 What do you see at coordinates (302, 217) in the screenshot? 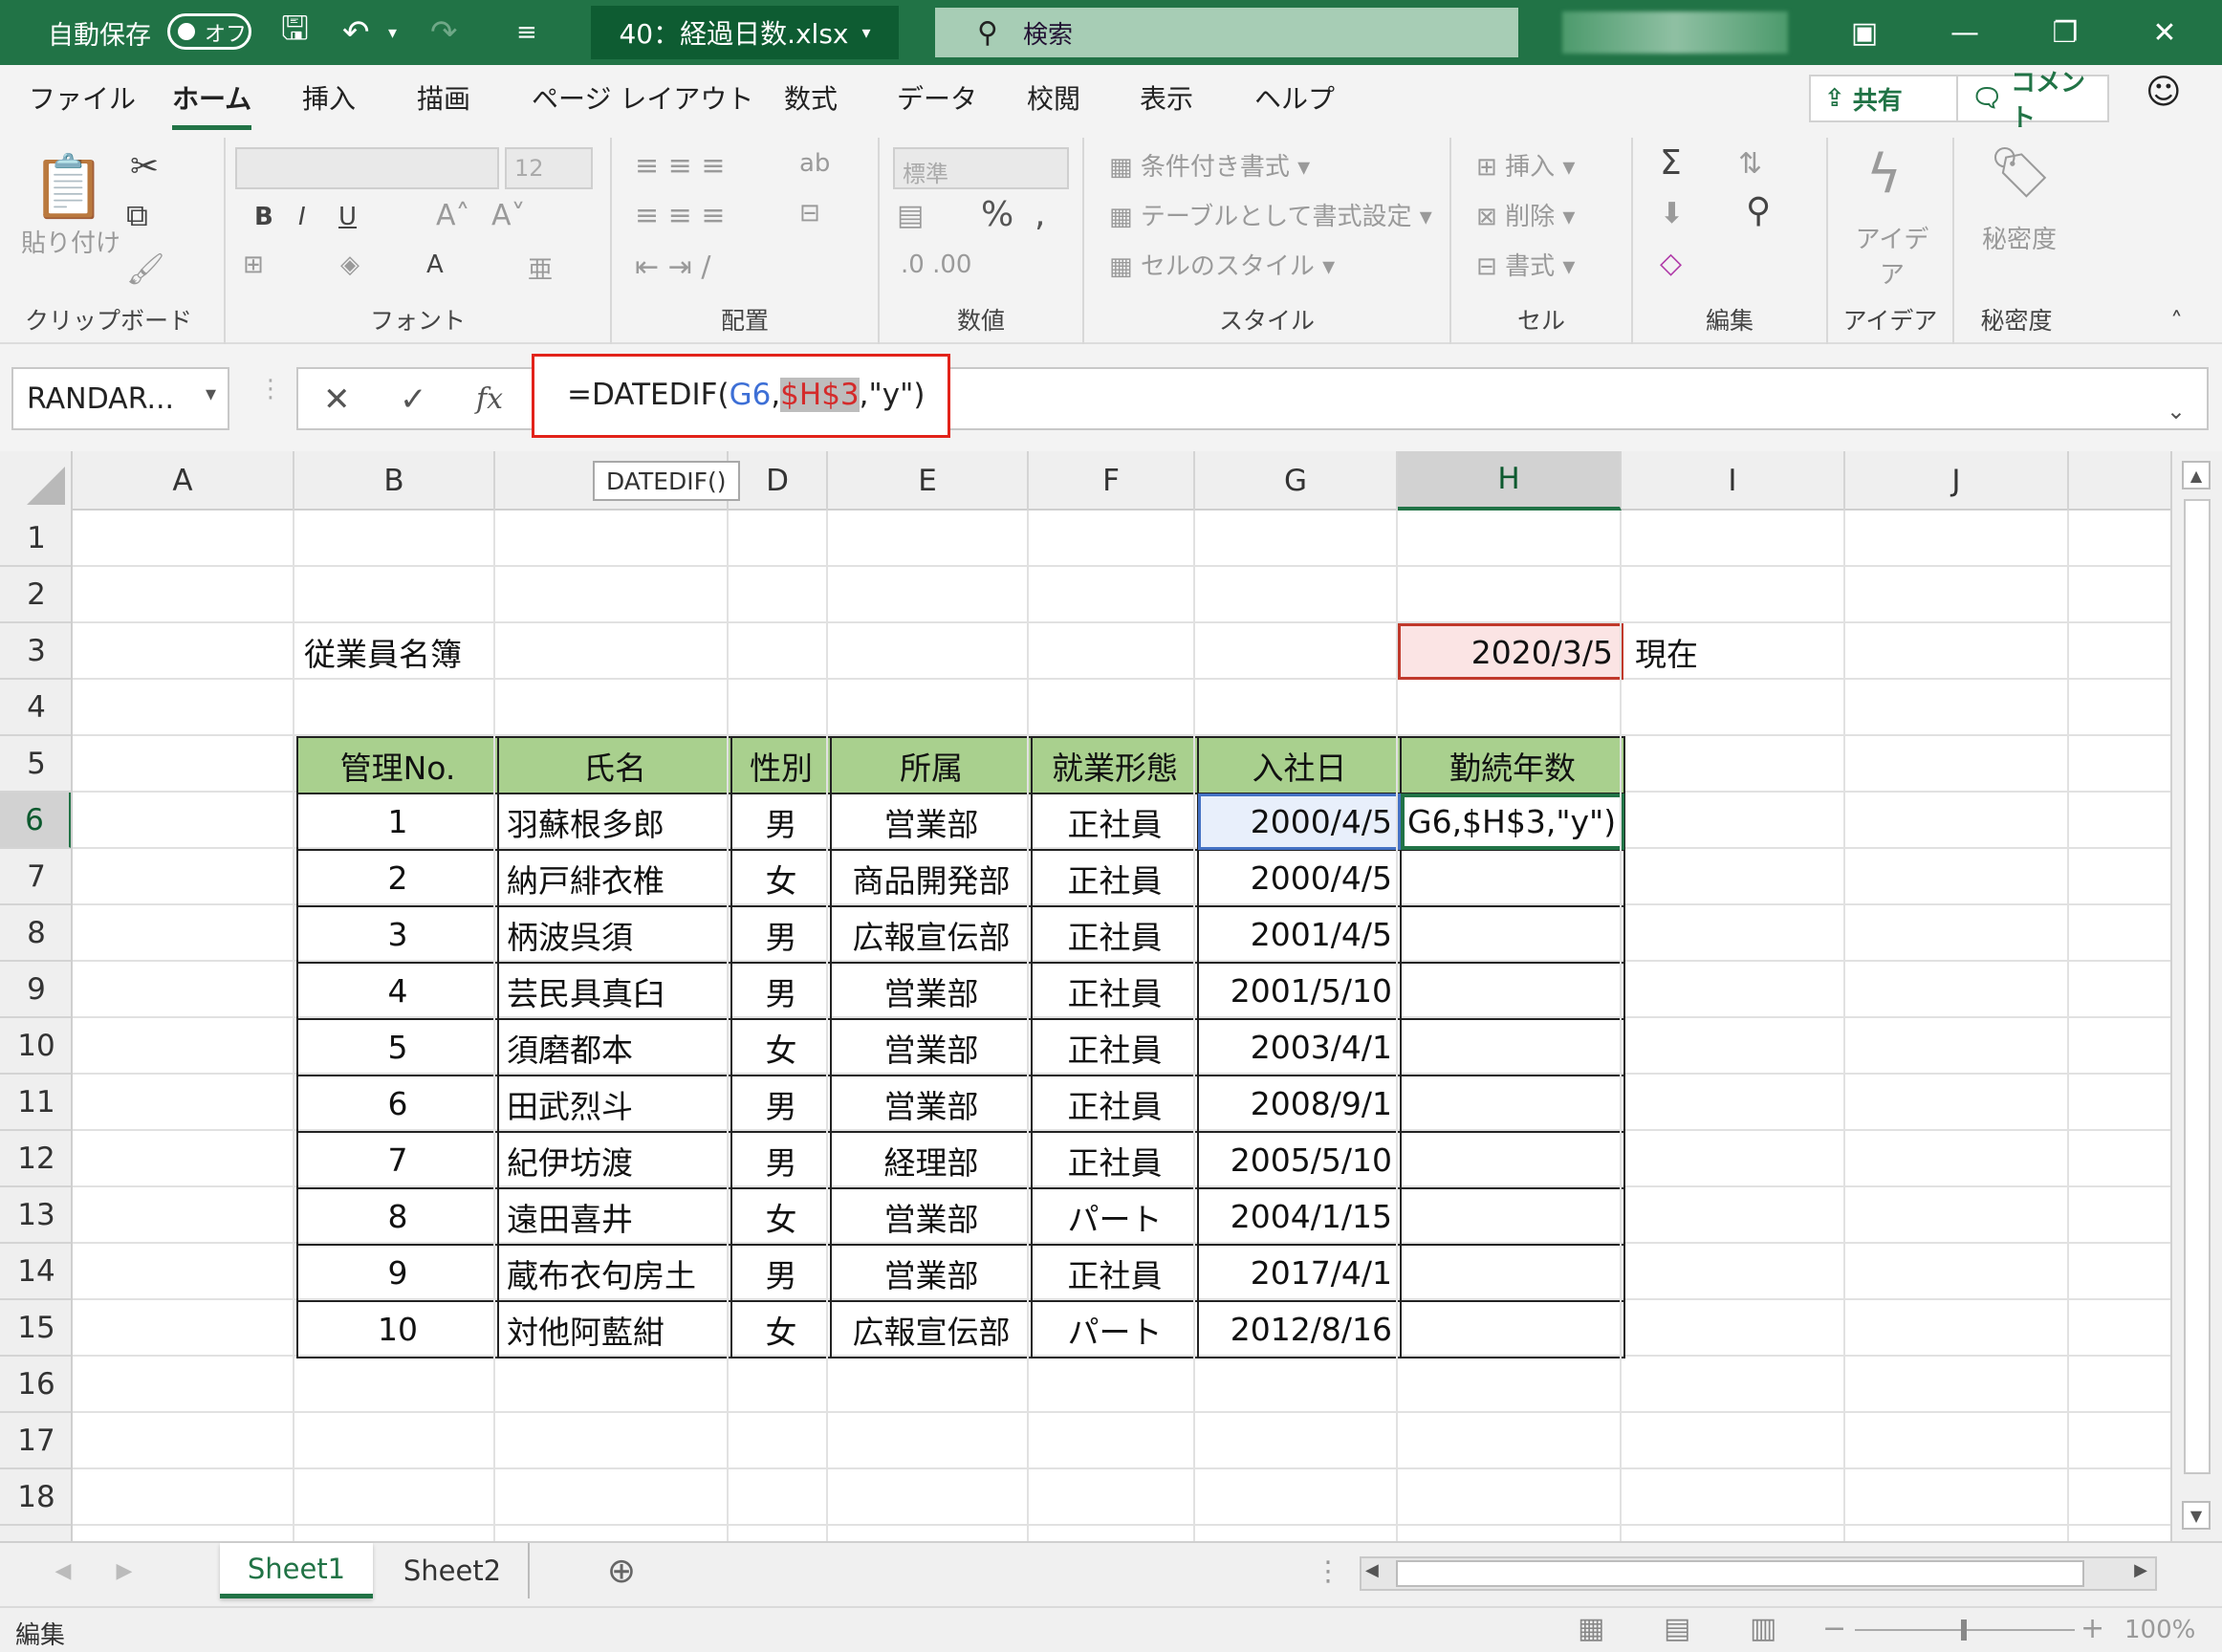
I see `italic-icon: I` at bounding box center [302, 217].